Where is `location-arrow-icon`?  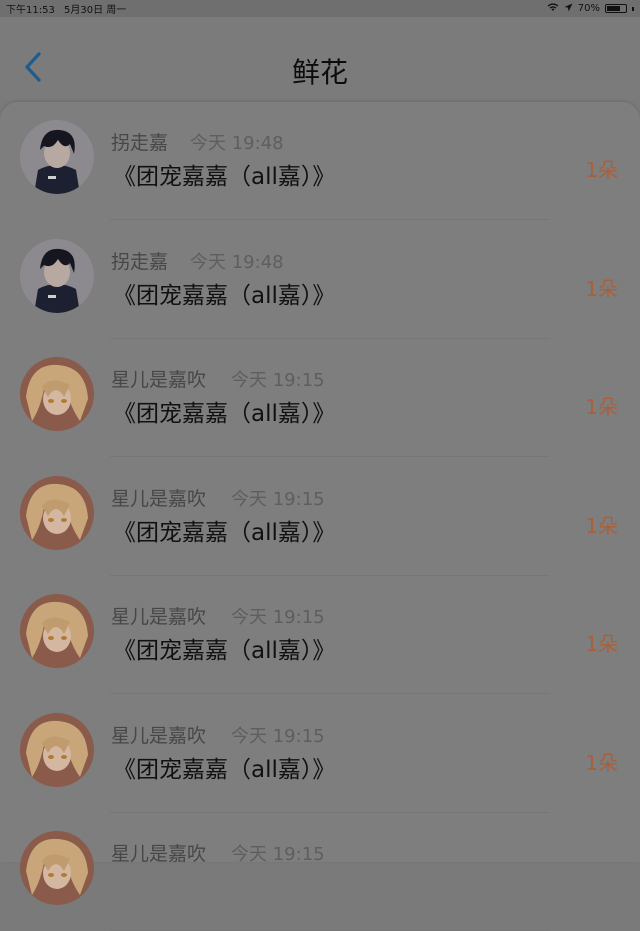 location-arrow-icon is located at coordinates (568, 9).